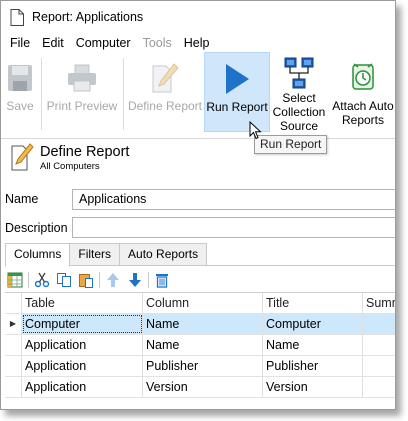  I want to click on paste-button, so click(86, 280).